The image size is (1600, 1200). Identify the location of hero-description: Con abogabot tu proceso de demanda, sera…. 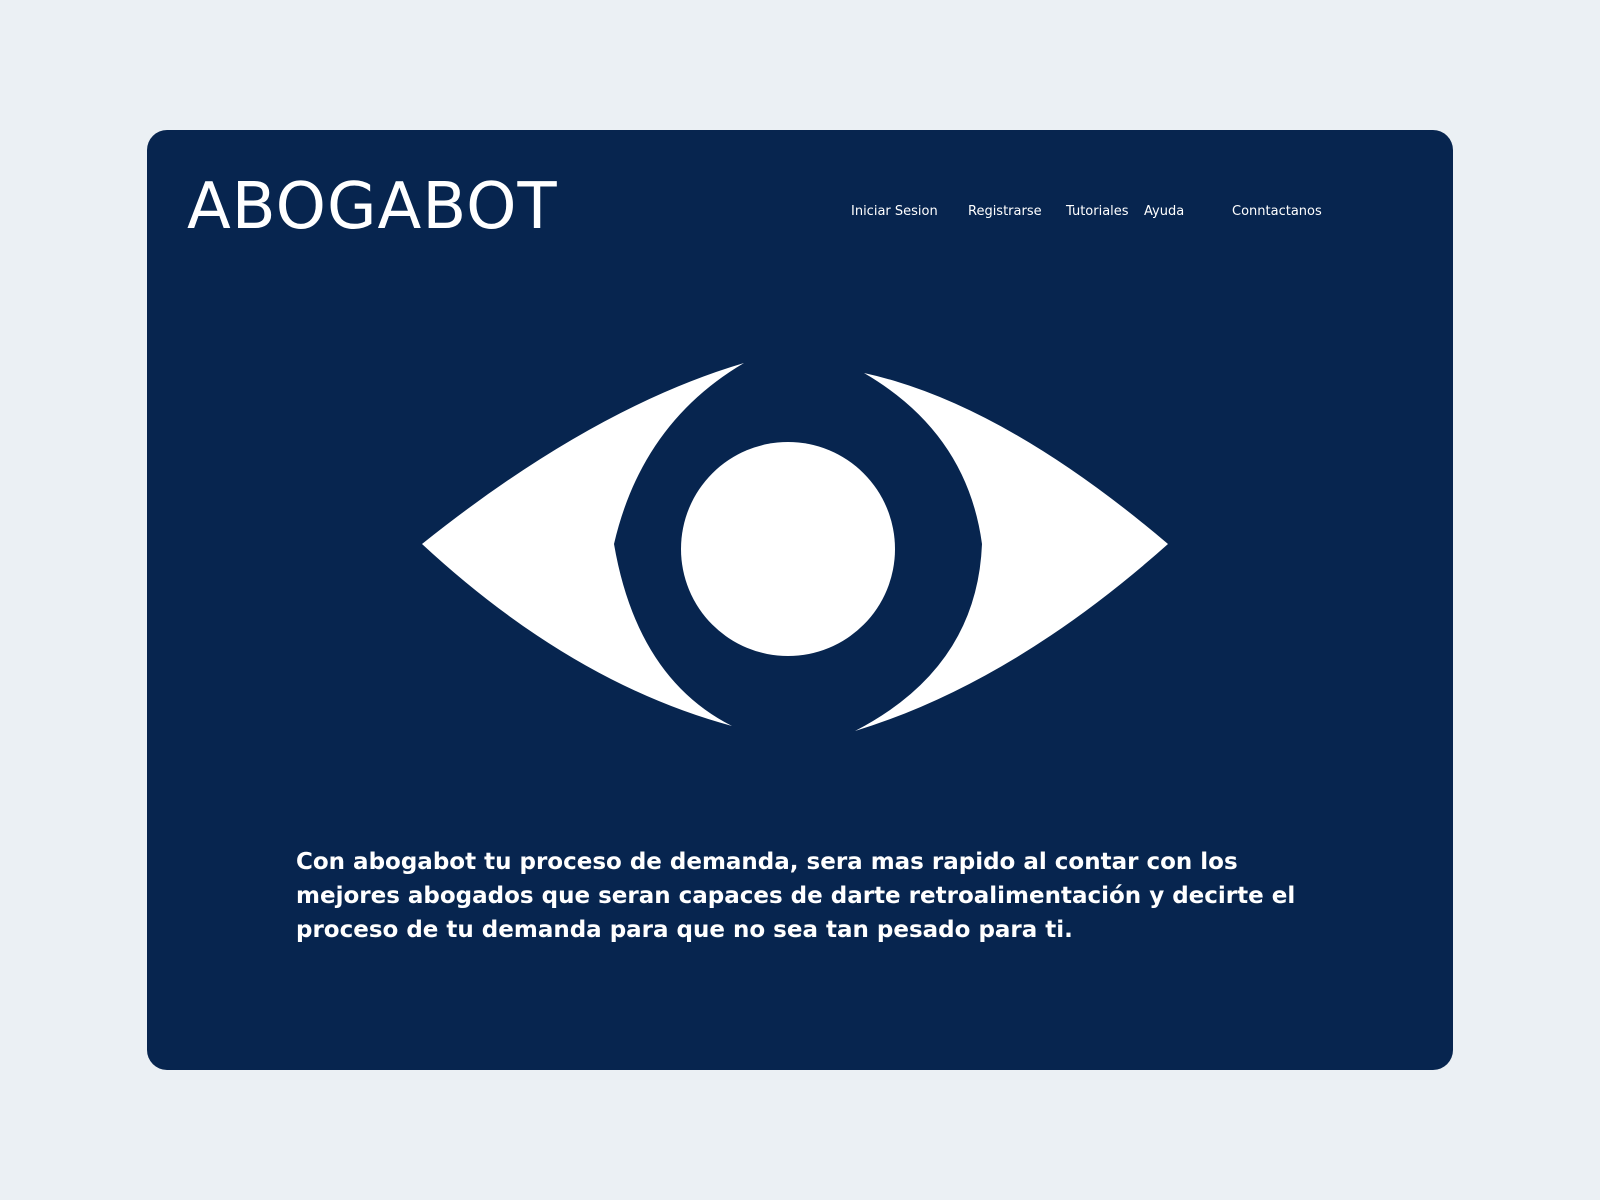
(796, 896).